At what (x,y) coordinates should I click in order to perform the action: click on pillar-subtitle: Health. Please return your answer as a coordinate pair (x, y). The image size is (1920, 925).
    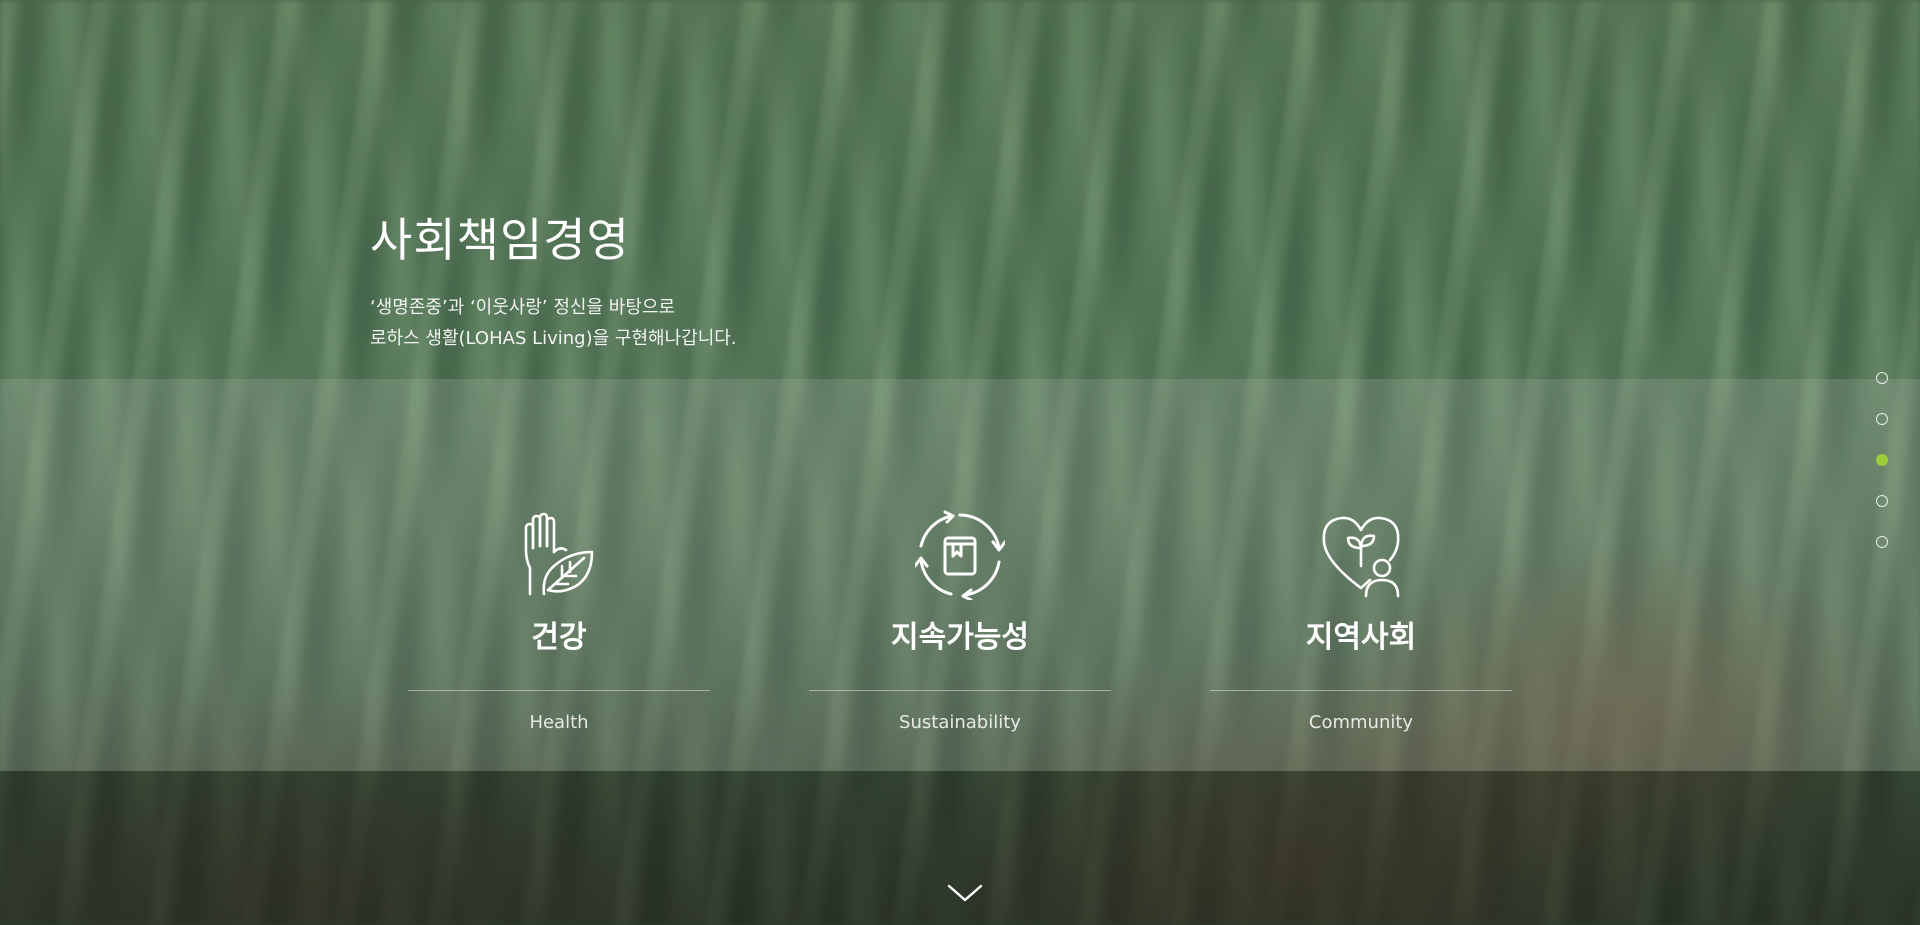
    Looking at the image, I should click on (559, 722).